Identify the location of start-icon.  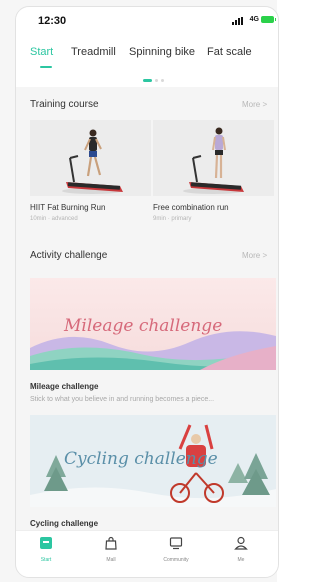
(46, 543).